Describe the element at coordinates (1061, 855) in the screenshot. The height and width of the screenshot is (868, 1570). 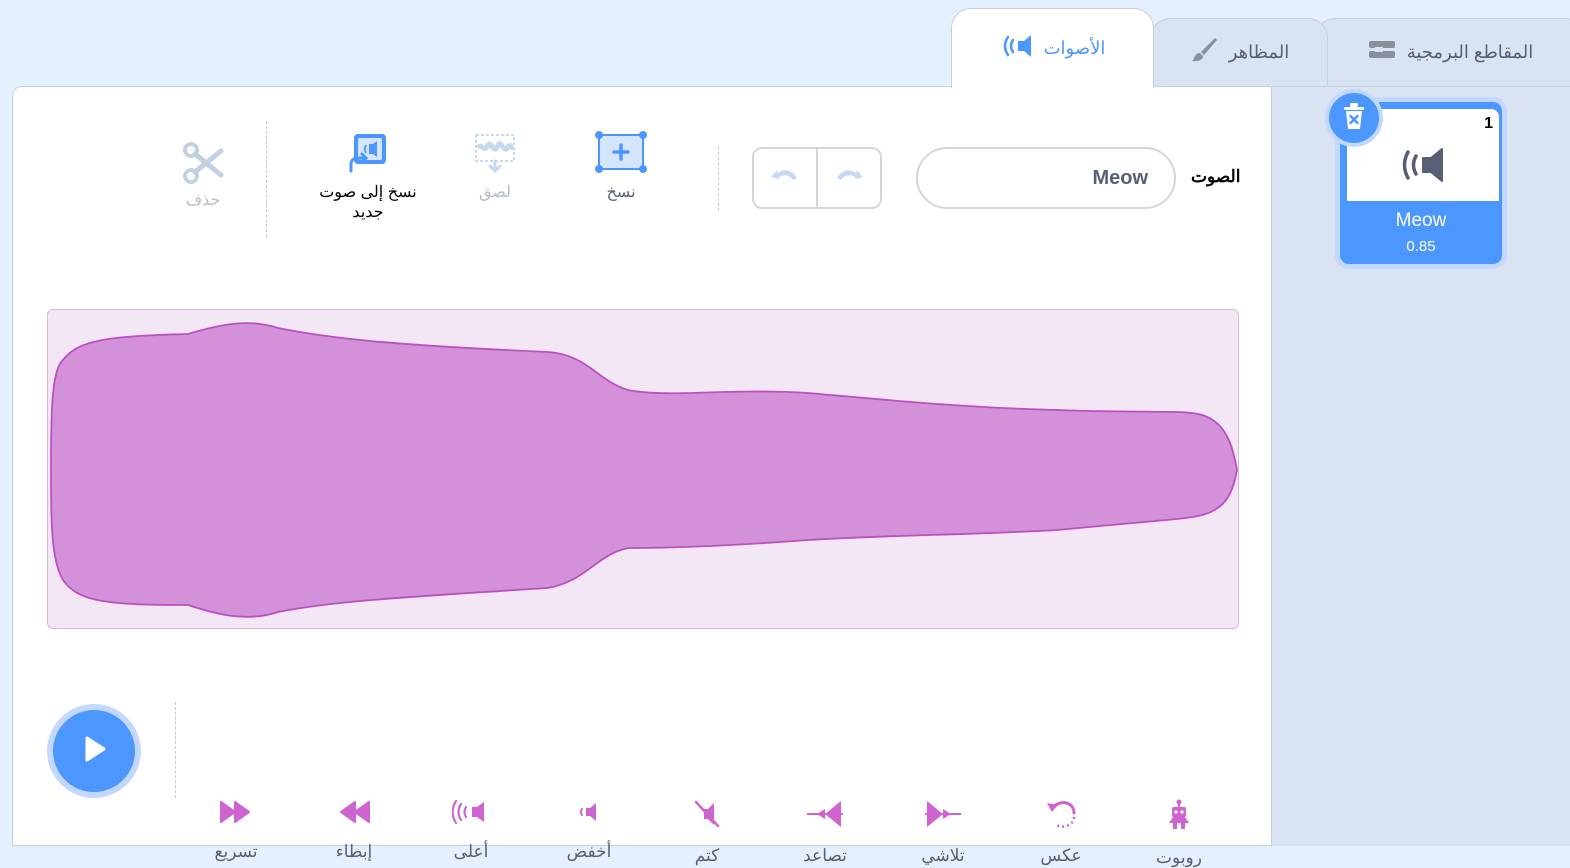
I see `effect-reverse-label: عكس` at that location.